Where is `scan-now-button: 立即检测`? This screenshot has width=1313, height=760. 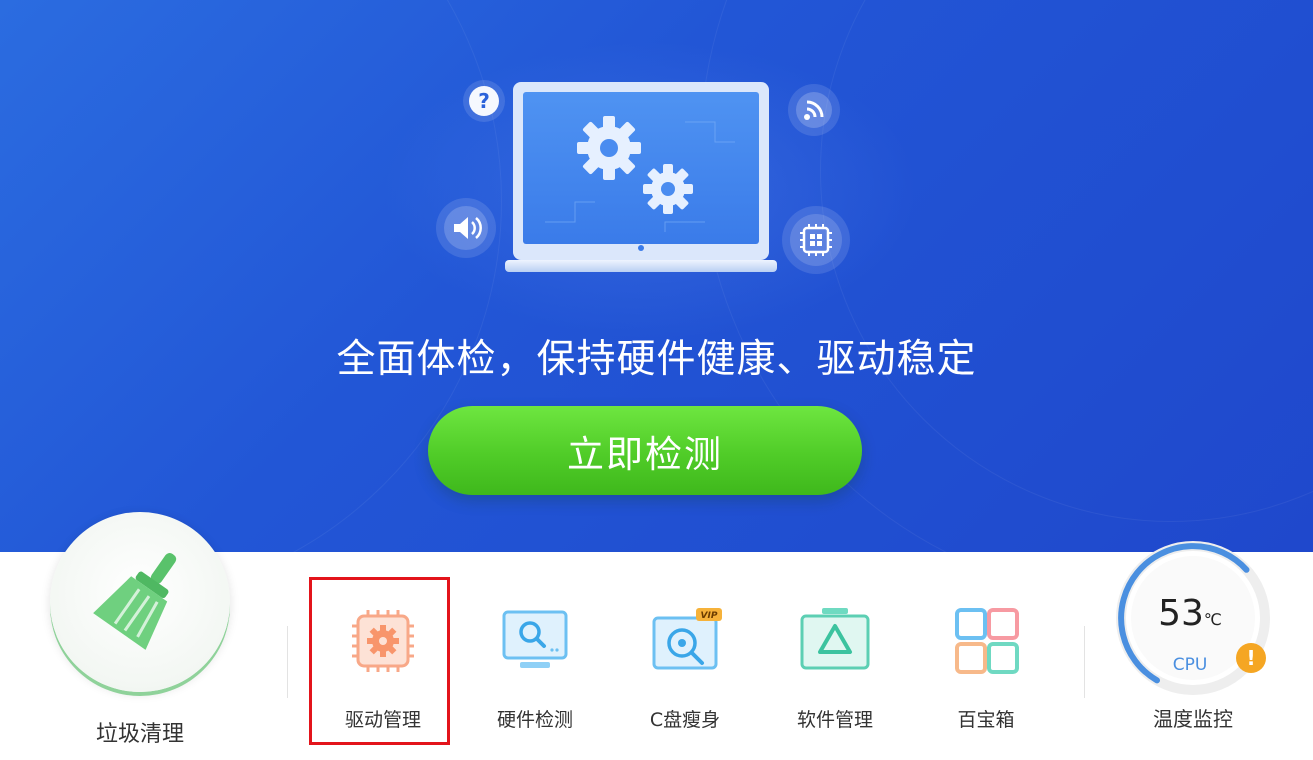 scan-now-button: 立即检测 is located at coordinates (645, 450).